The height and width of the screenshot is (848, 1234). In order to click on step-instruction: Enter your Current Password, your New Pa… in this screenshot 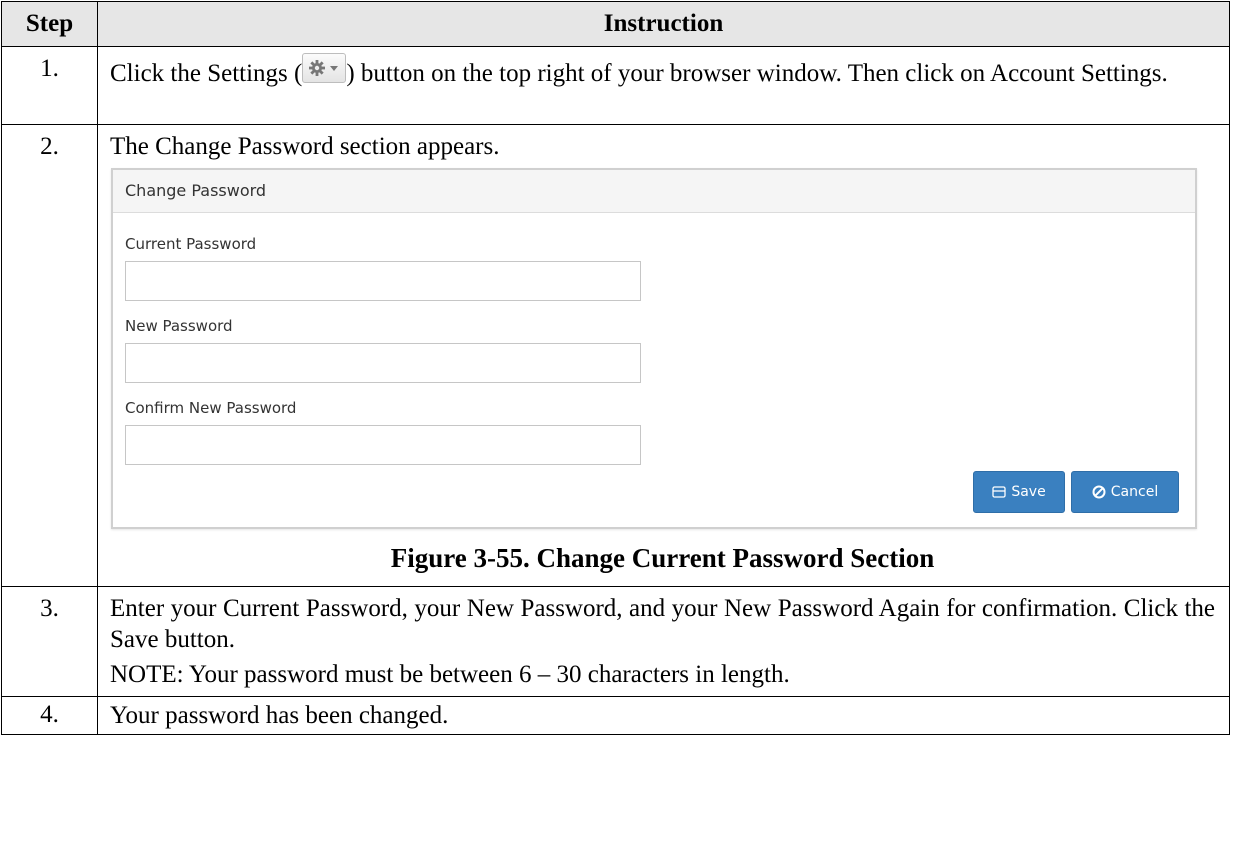, I will do `click(663, 641)`.